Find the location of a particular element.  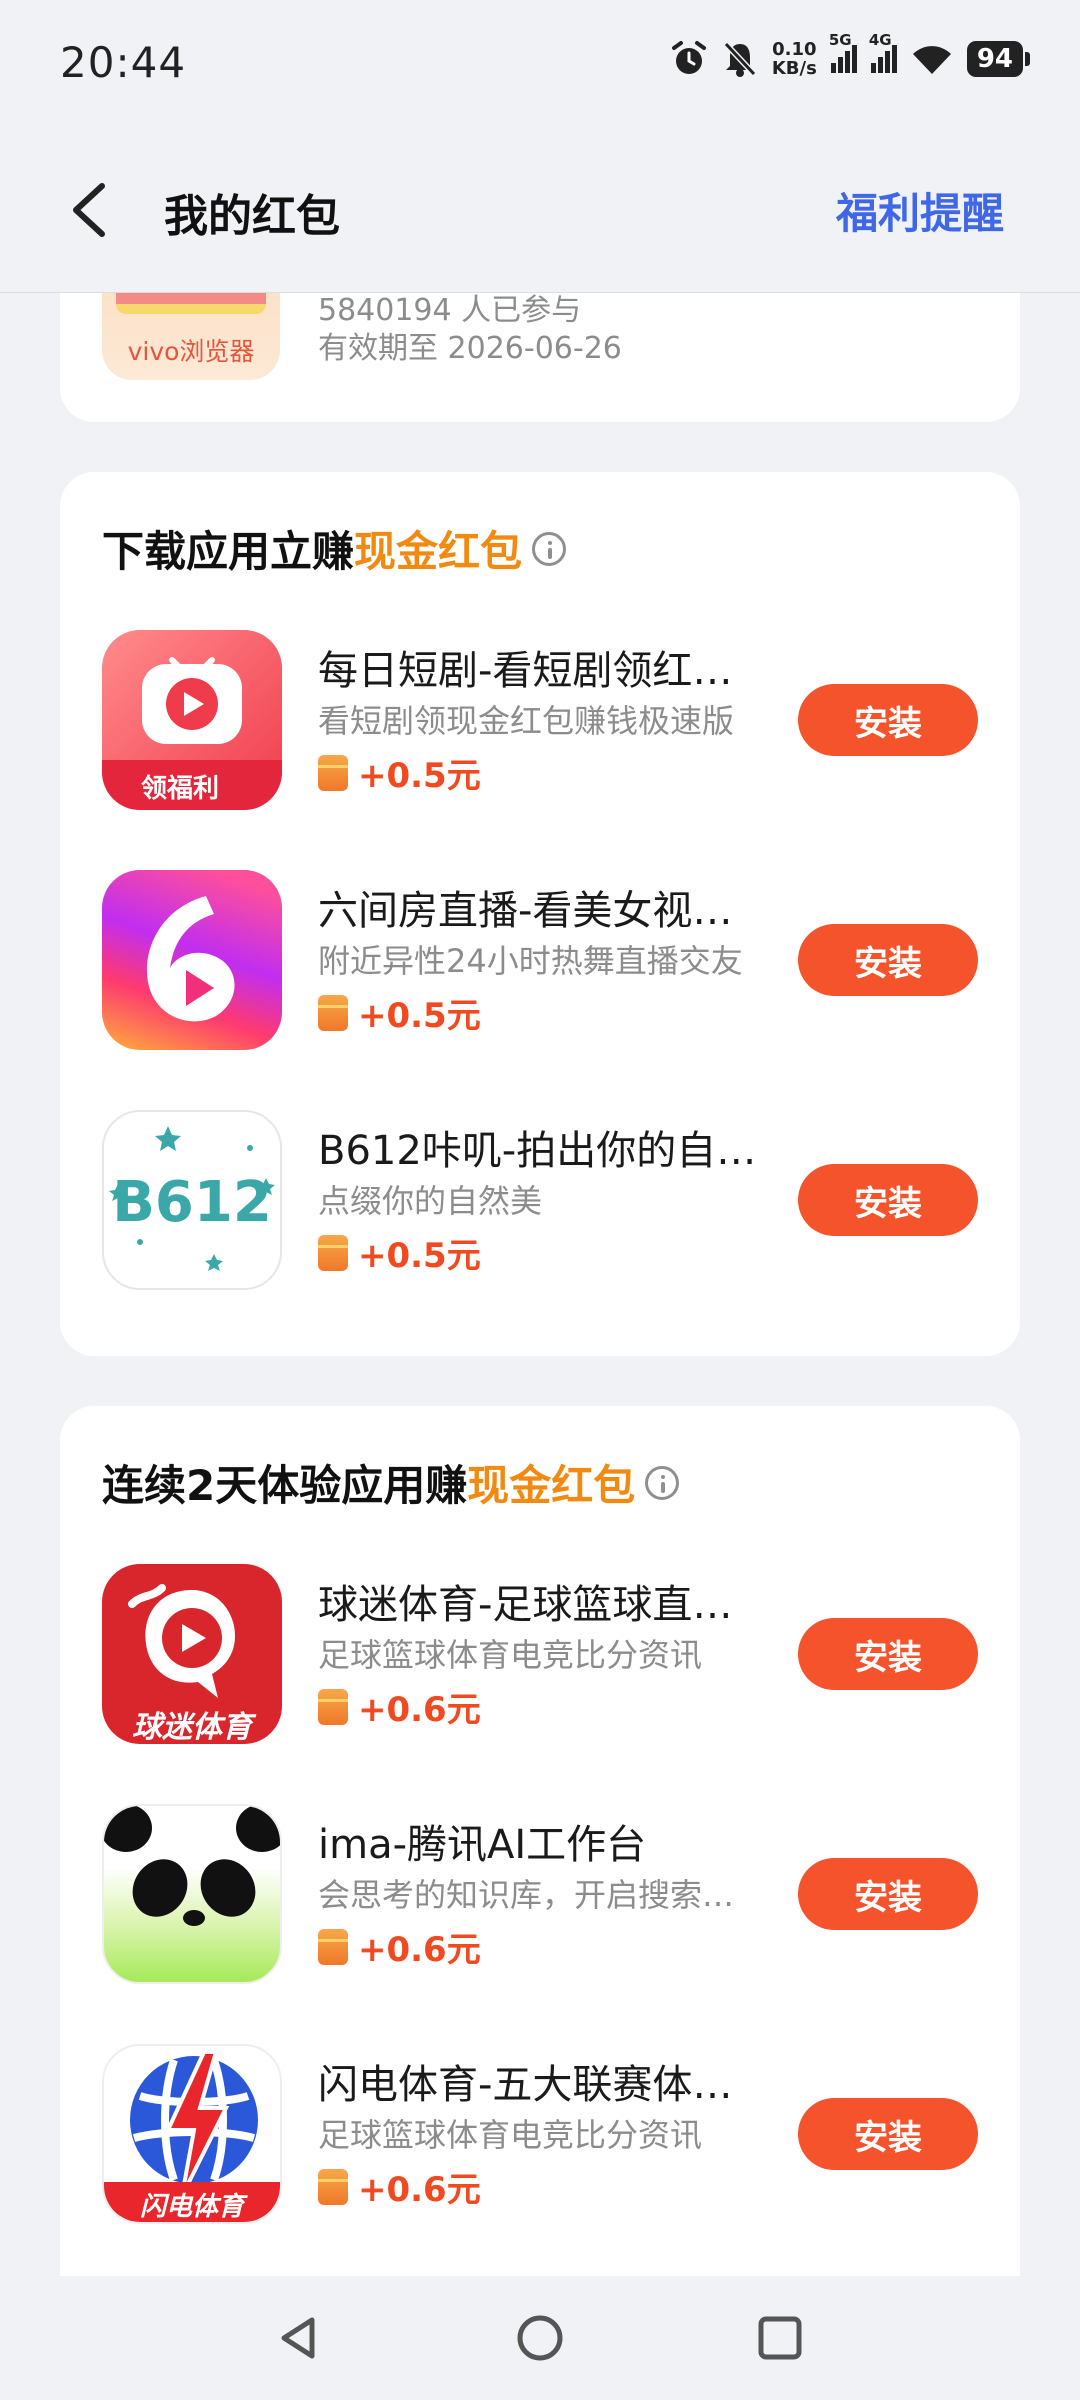

app-name: 球迷体育-足球篮球直播比分 is located at coordinates (542, 1605).